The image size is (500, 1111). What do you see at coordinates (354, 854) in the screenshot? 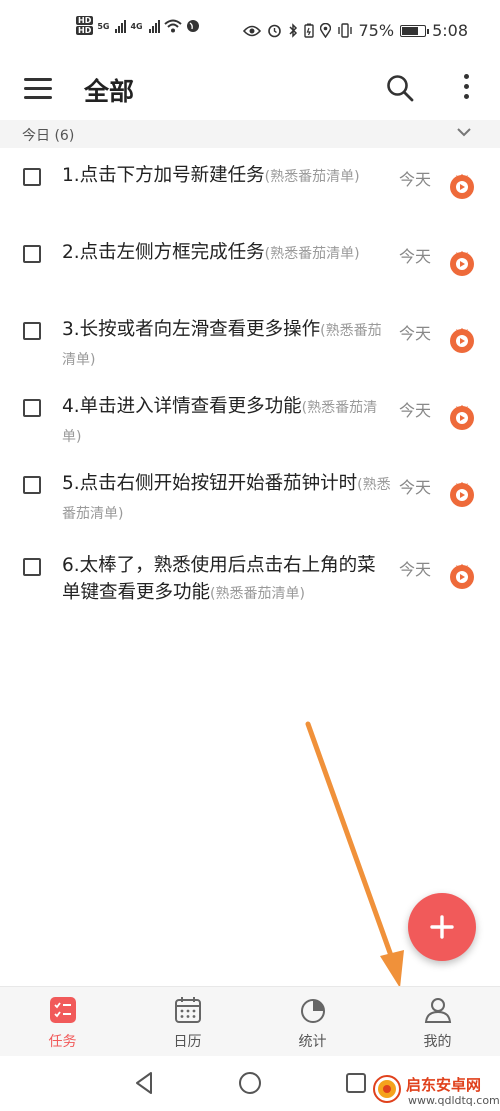
I see `annotation-arrow` at bounding box center [354, 854].